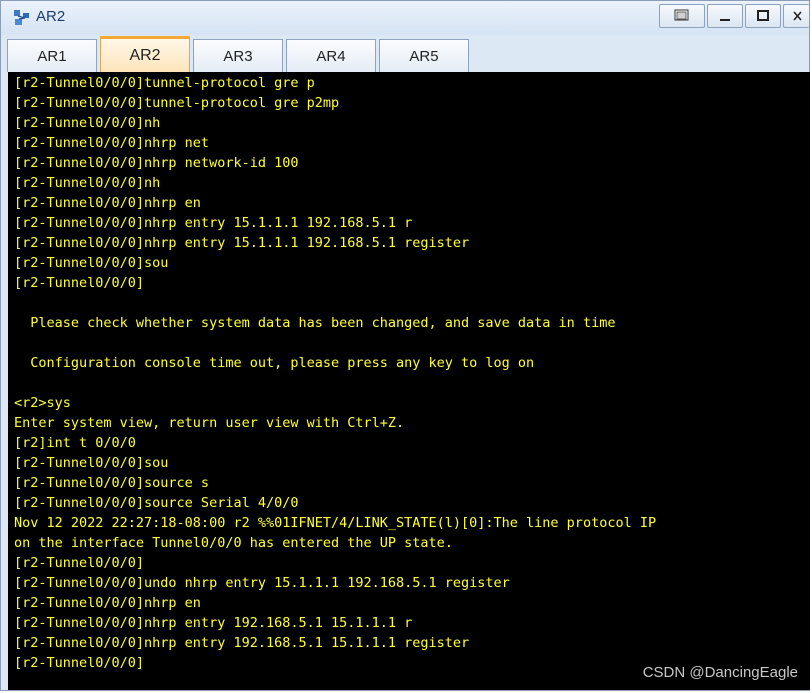  I want to click on maximize-icon, so click(763, 15).